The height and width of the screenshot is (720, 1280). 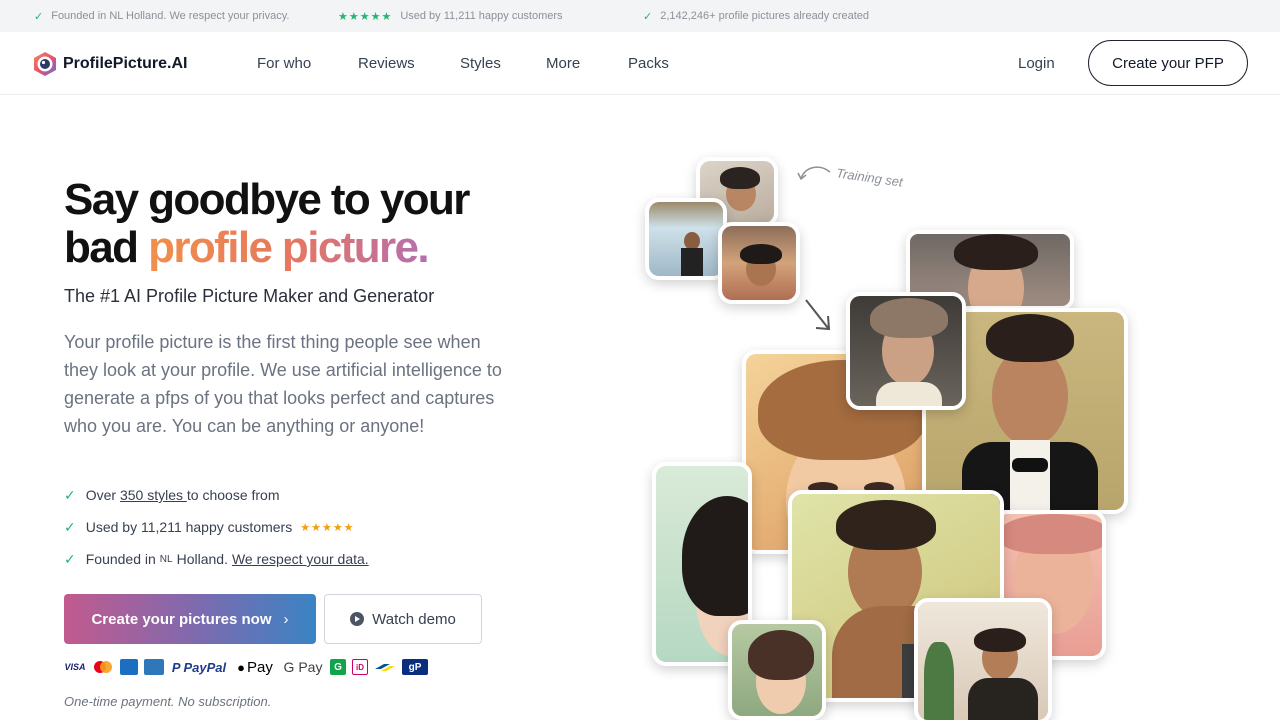 I want to click on paypal-label: PayPal, so click(x=205, y=667).